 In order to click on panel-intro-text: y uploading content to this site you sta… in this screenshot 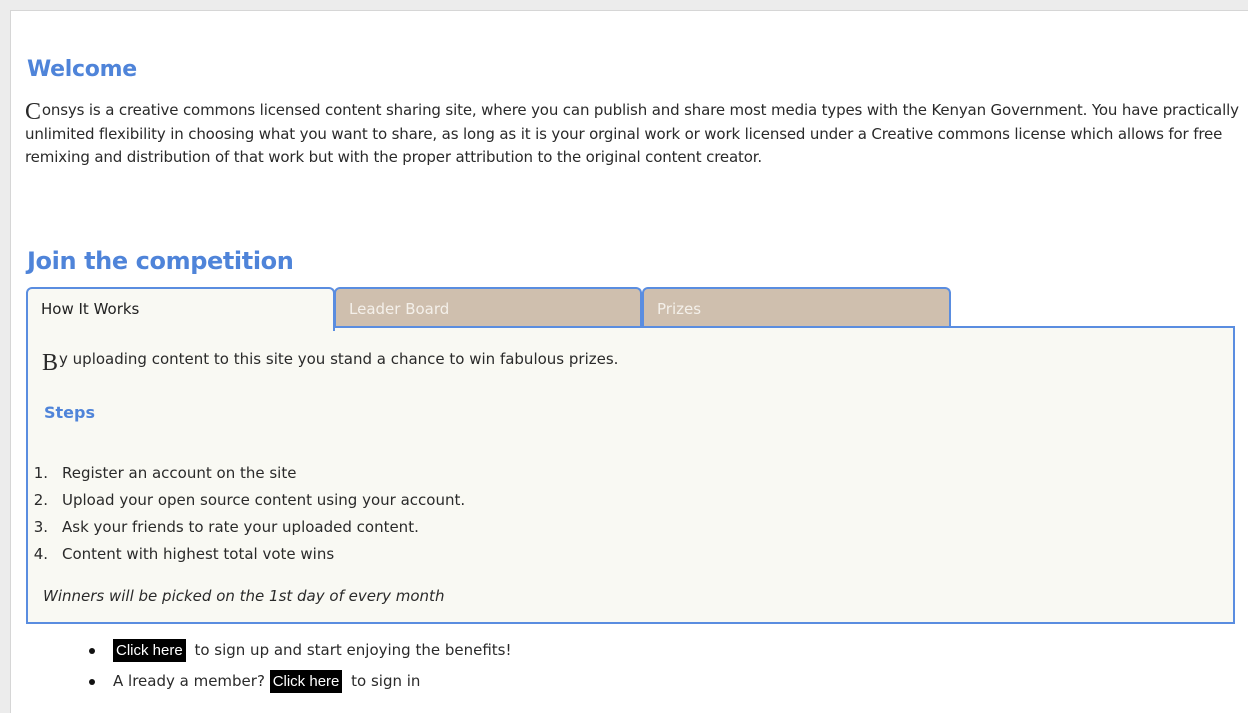, I will do `click(339, 359)`.